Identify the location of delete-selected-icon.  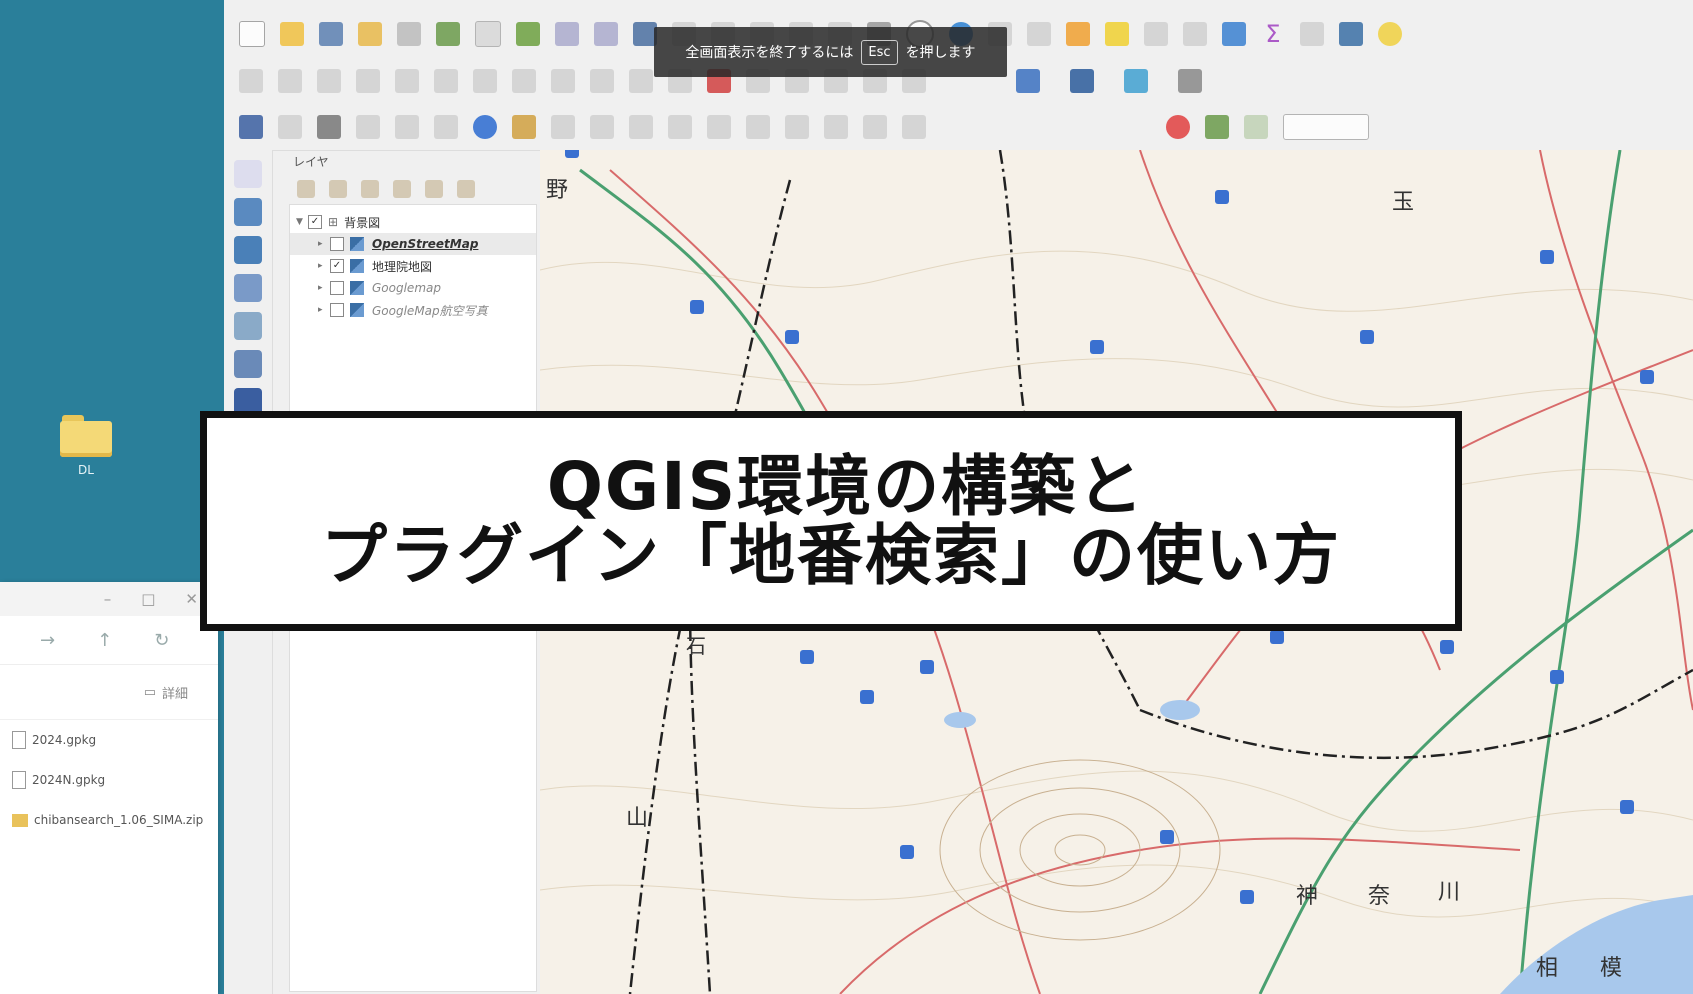
(485, 81).